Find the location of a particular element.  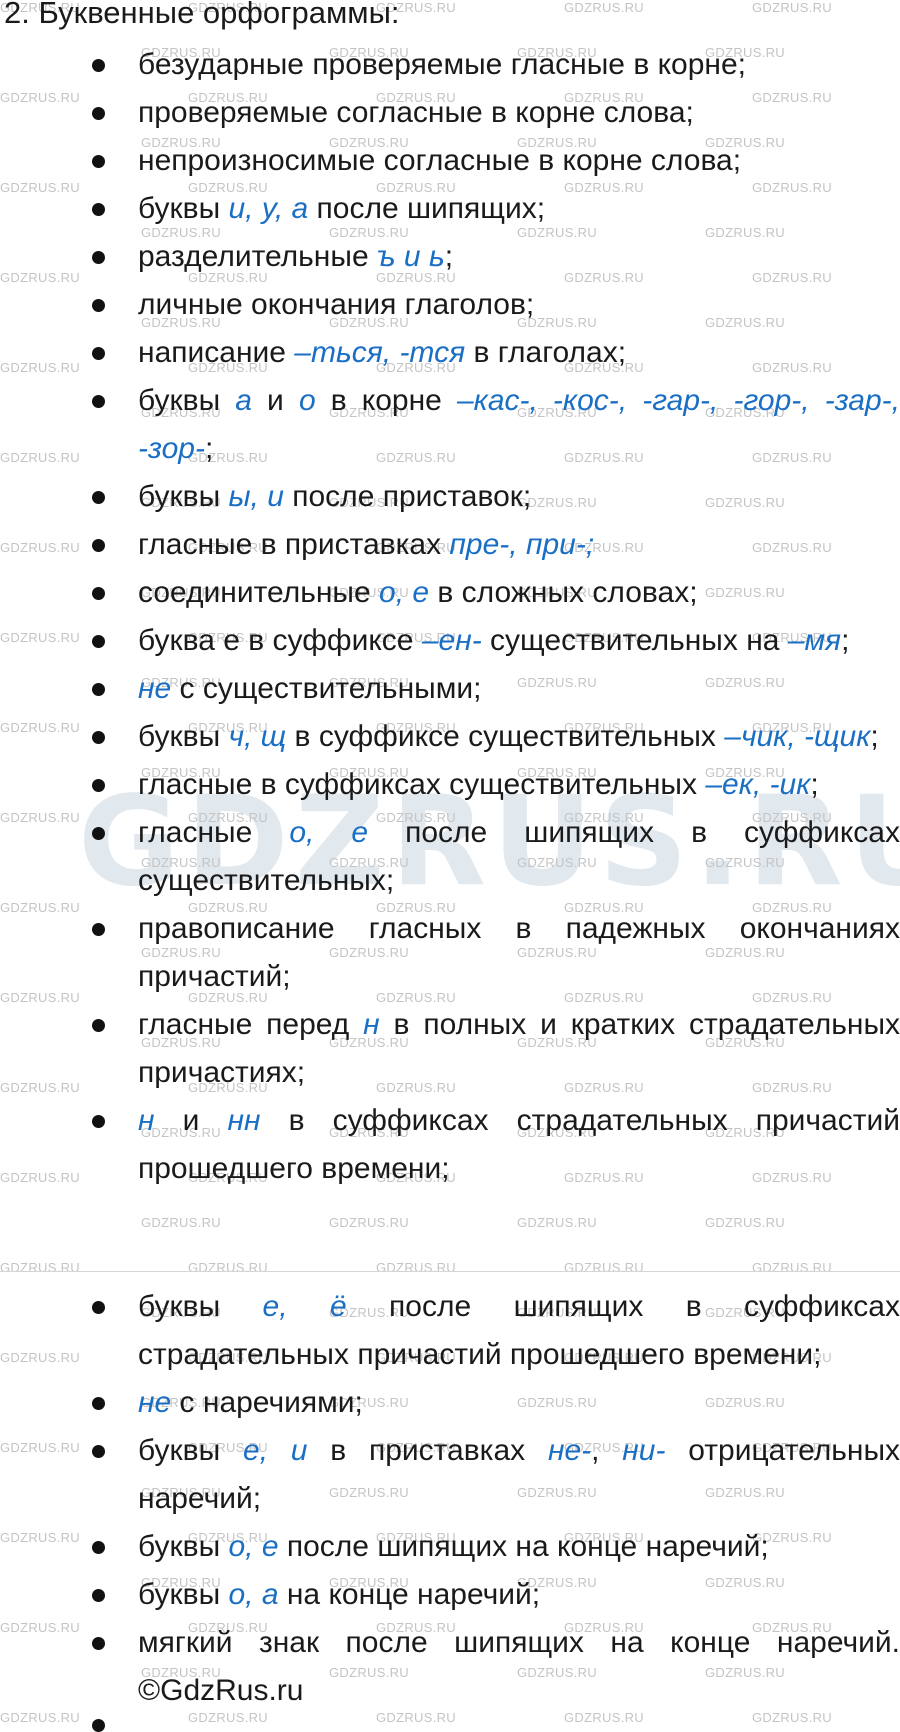

highlighted-term: не- is located at coordinates (569, 1450).